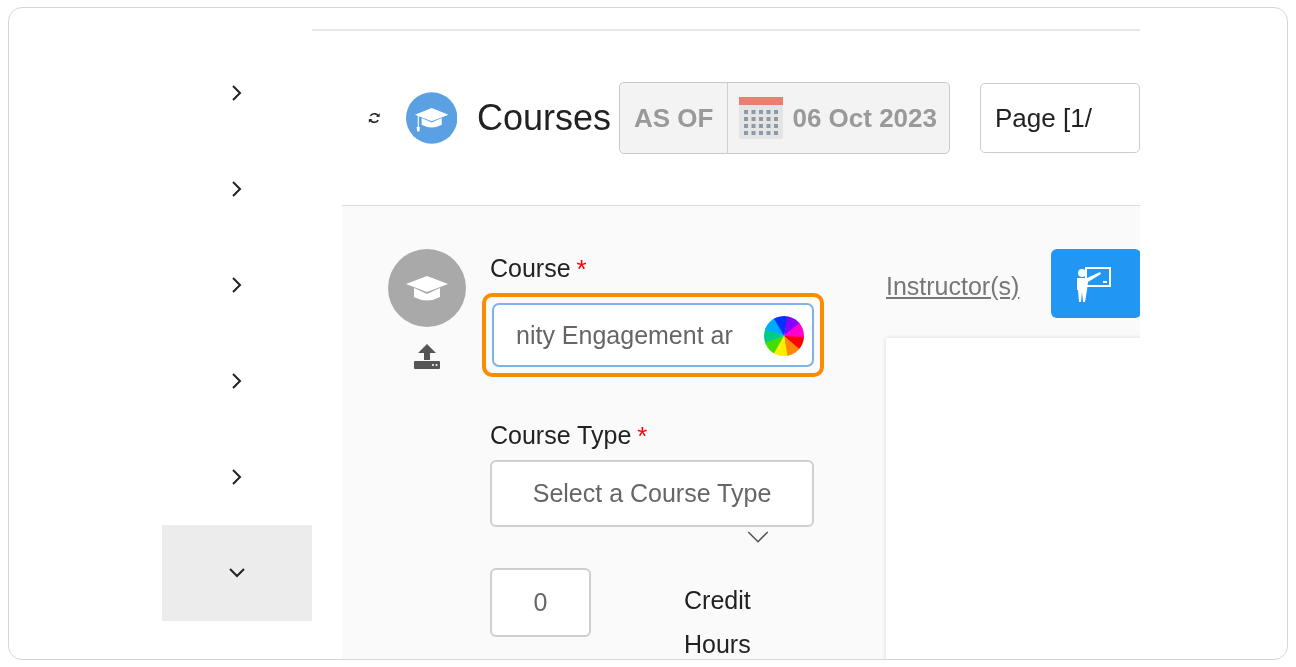  I want to click on course-field: nity Engagement ar, so click(653, 335).